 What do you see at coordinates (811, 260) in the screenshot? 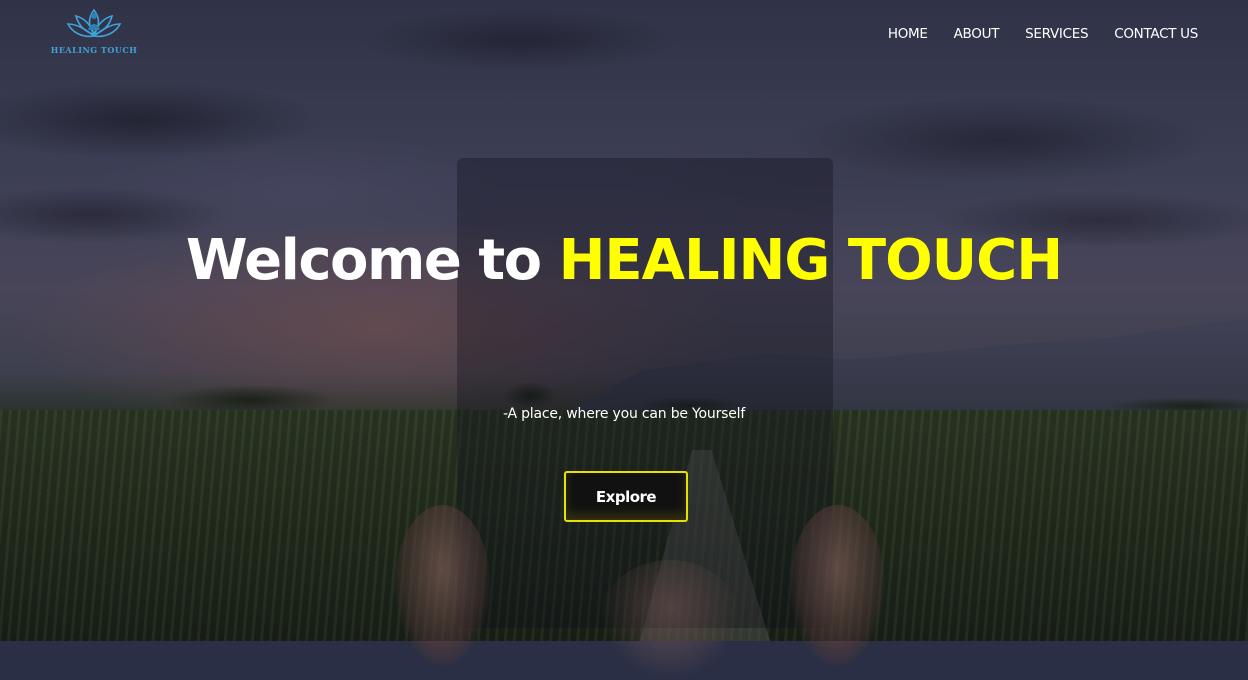
I see `hero-title-brand: HEALING TOUCH` at bounding box center [811, 260].